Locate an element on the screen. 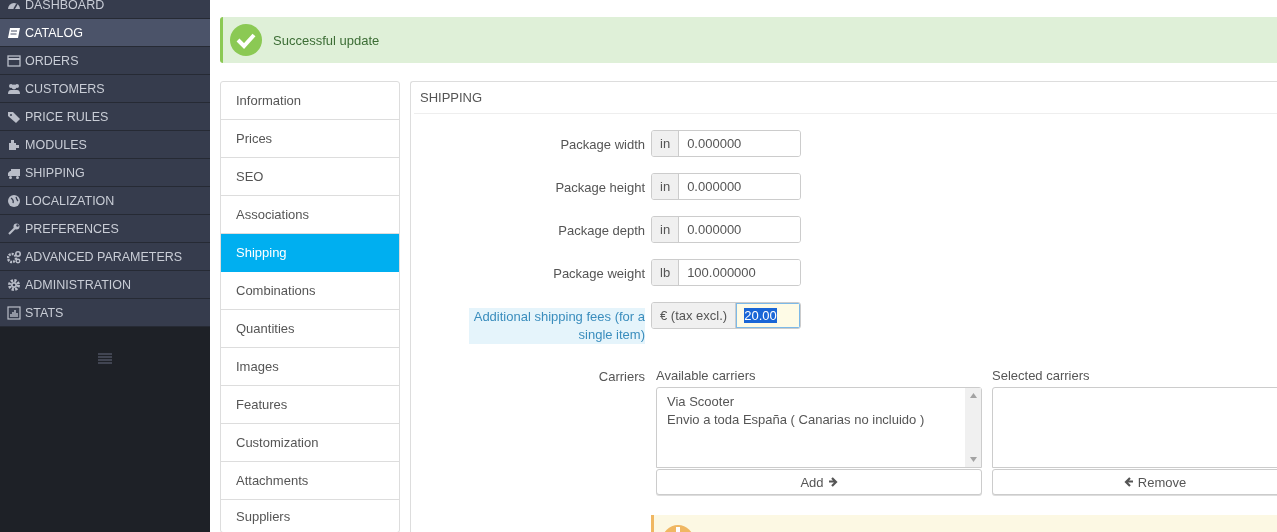  tab: SEO is located at coordinates (310, 177).